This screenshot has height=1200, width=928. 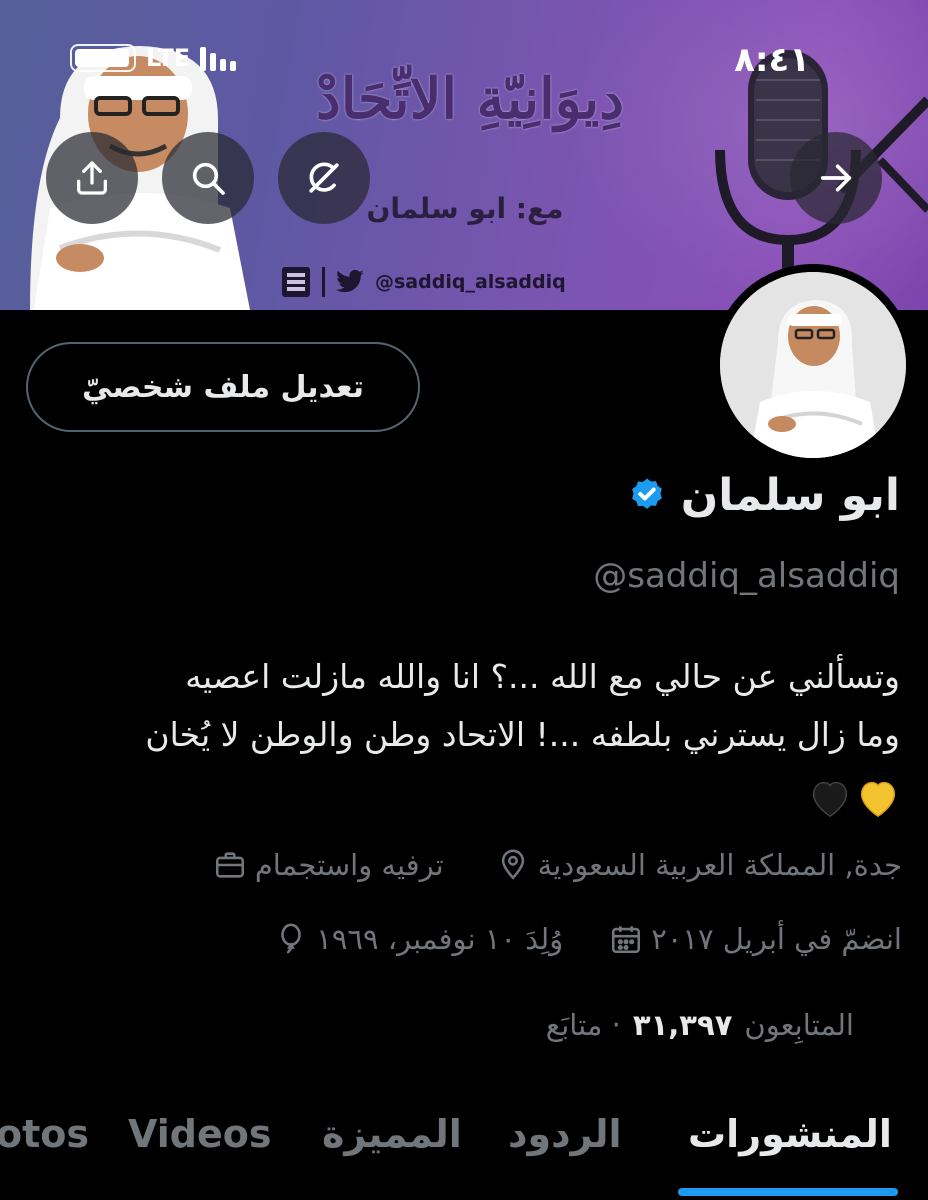 What do you see at coordinates (392, 1134) in the screenshot?
I see `tab-highlights: المميزة` at bounding box center [392, 1134].